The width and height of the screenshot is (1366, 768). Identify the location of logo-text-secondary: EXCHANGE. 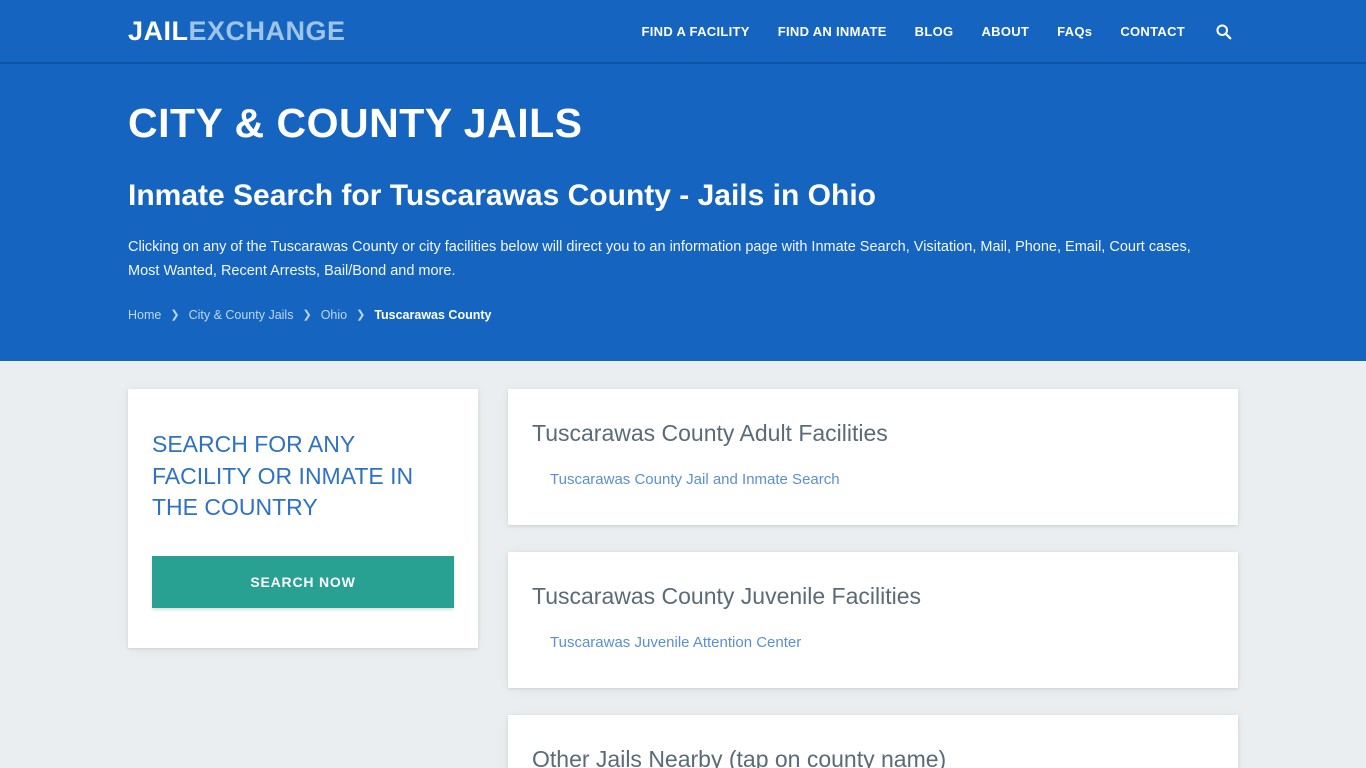
(267, 30).